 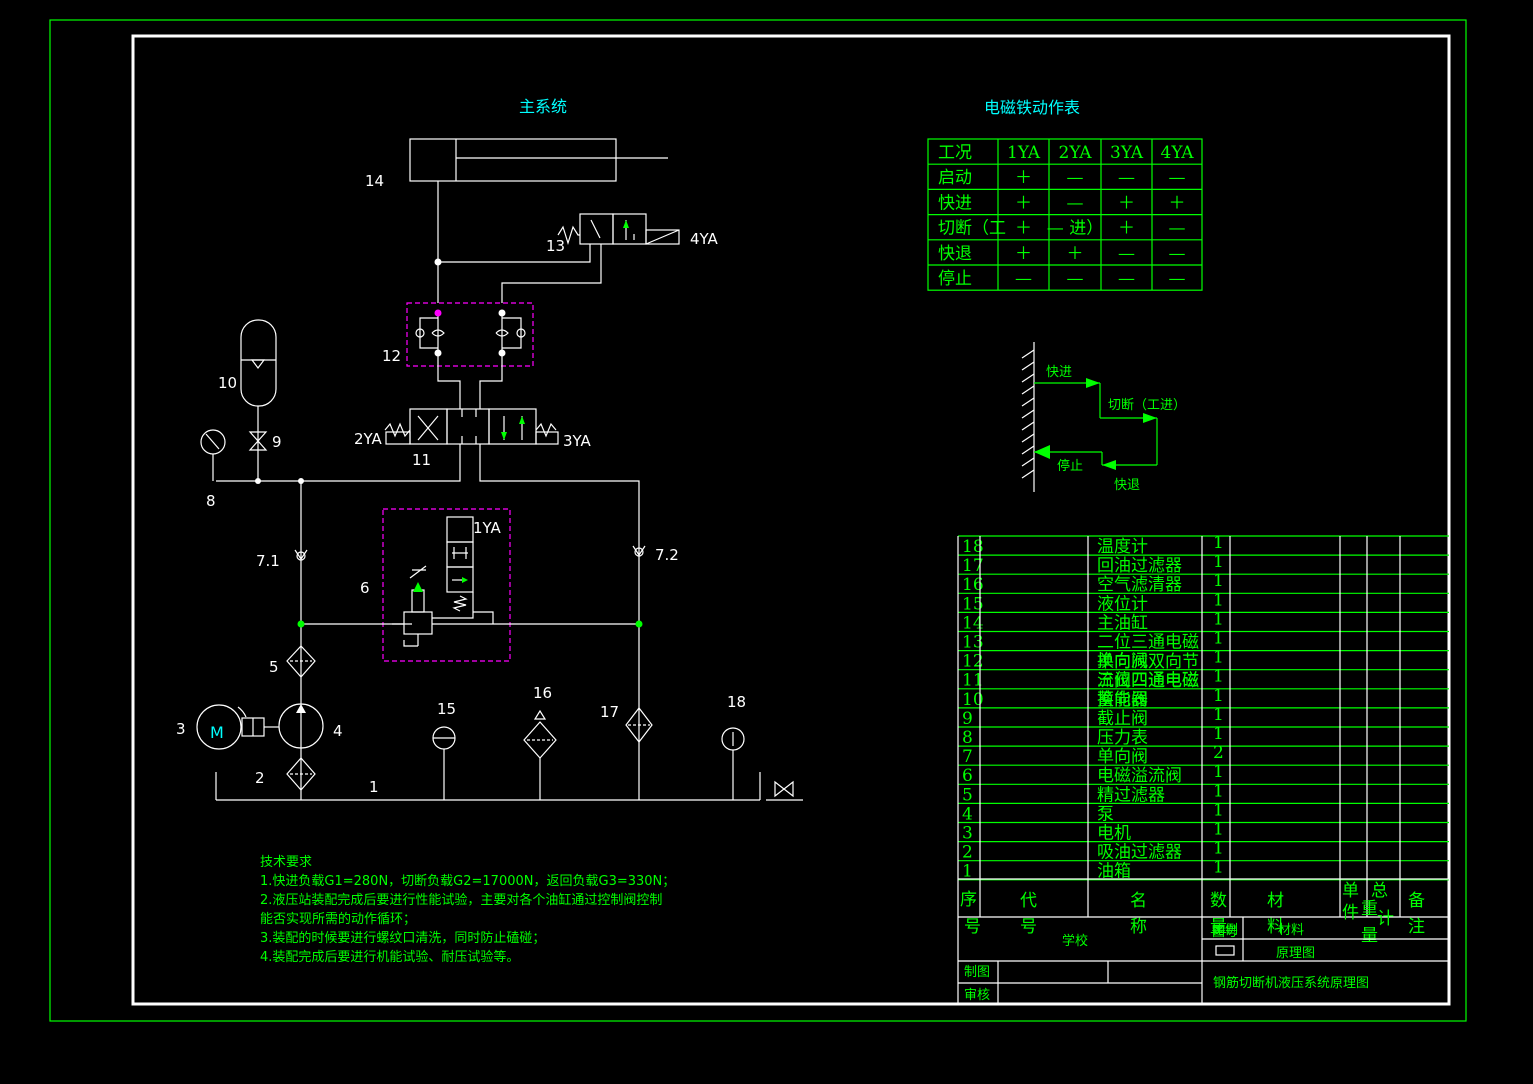 What do you see at coordinates (577, 441) in the screenshot?
I see `label-3ya: 3YA` at bounding box center [577, 441].